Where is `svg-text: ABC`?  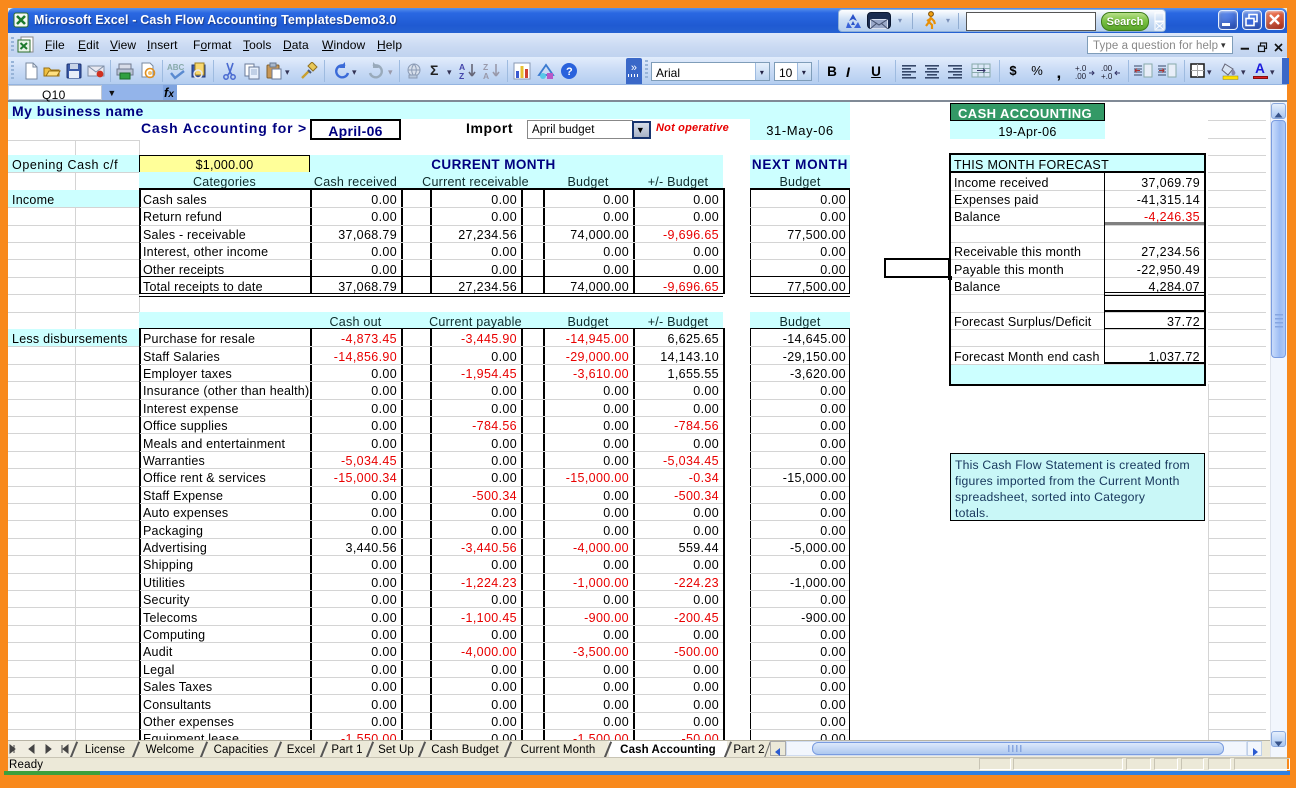
svg-text: ABC is located at coordinates (176, 67).